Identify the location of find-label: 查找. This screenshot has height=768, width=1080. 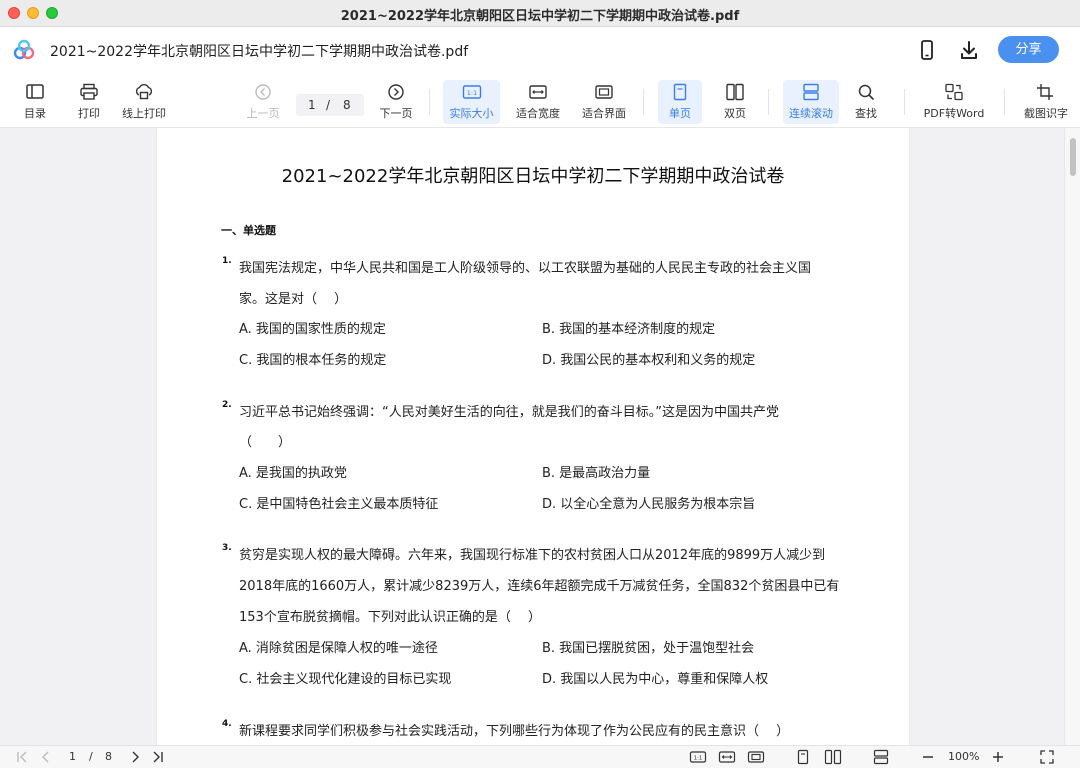
(866, 113).